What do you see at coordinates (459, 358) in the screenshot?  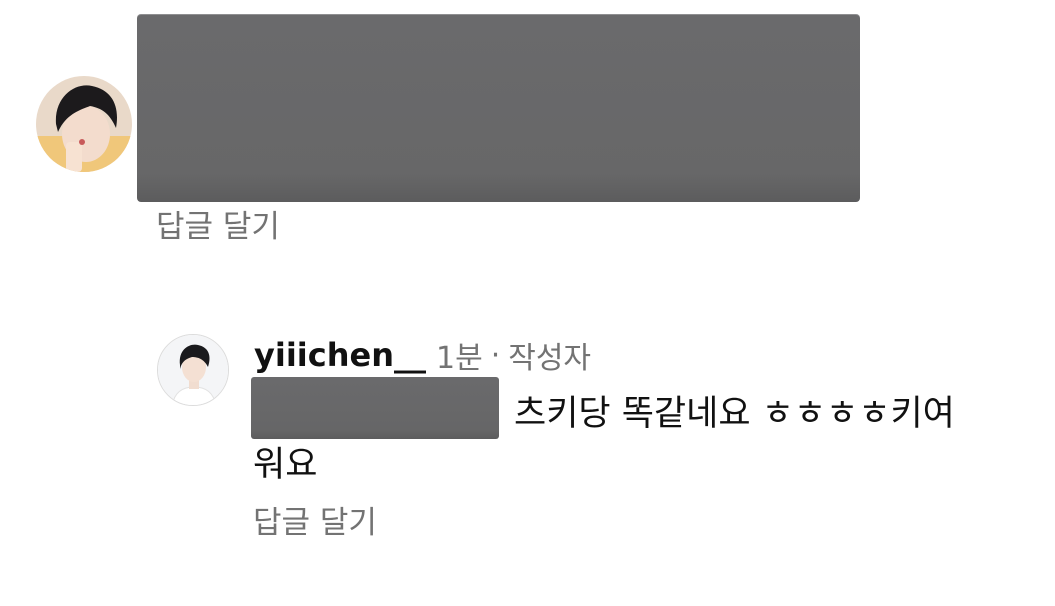 I see `timestamp: 1분` at bounding box center [459, 358].